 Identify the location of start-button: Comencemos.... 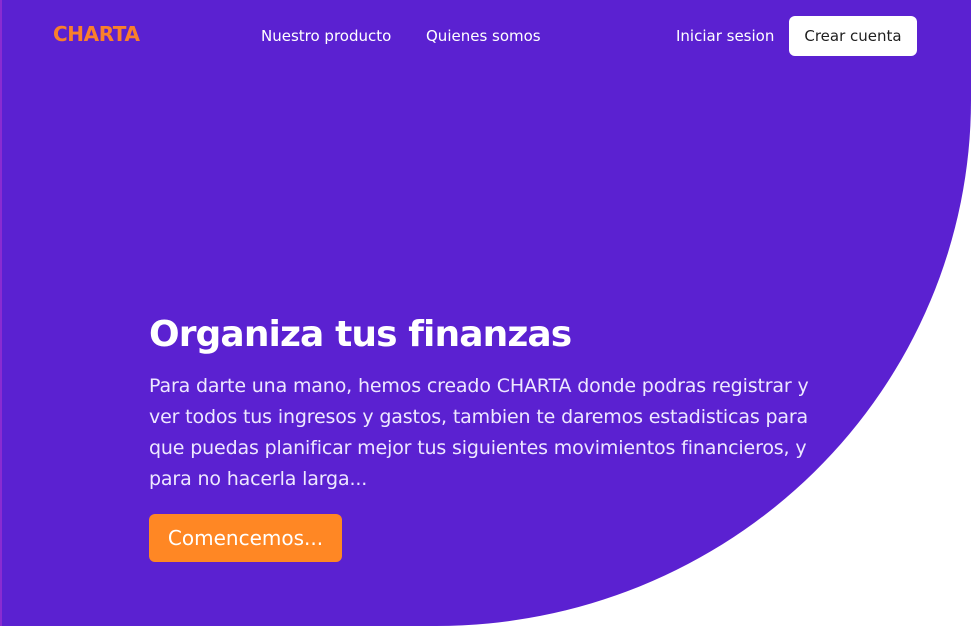
(245, 538).